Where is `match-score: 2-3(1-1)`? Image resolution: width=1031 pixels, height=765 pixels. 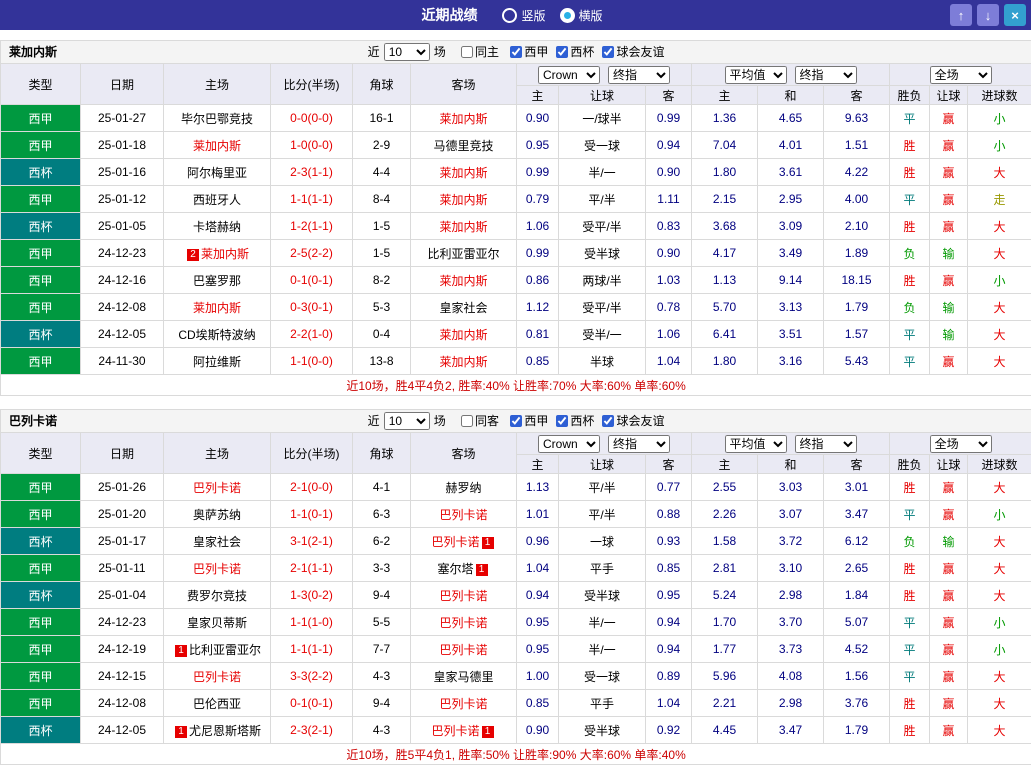
match-score: 2-3(1-1) is located at coordinates (312, 172).